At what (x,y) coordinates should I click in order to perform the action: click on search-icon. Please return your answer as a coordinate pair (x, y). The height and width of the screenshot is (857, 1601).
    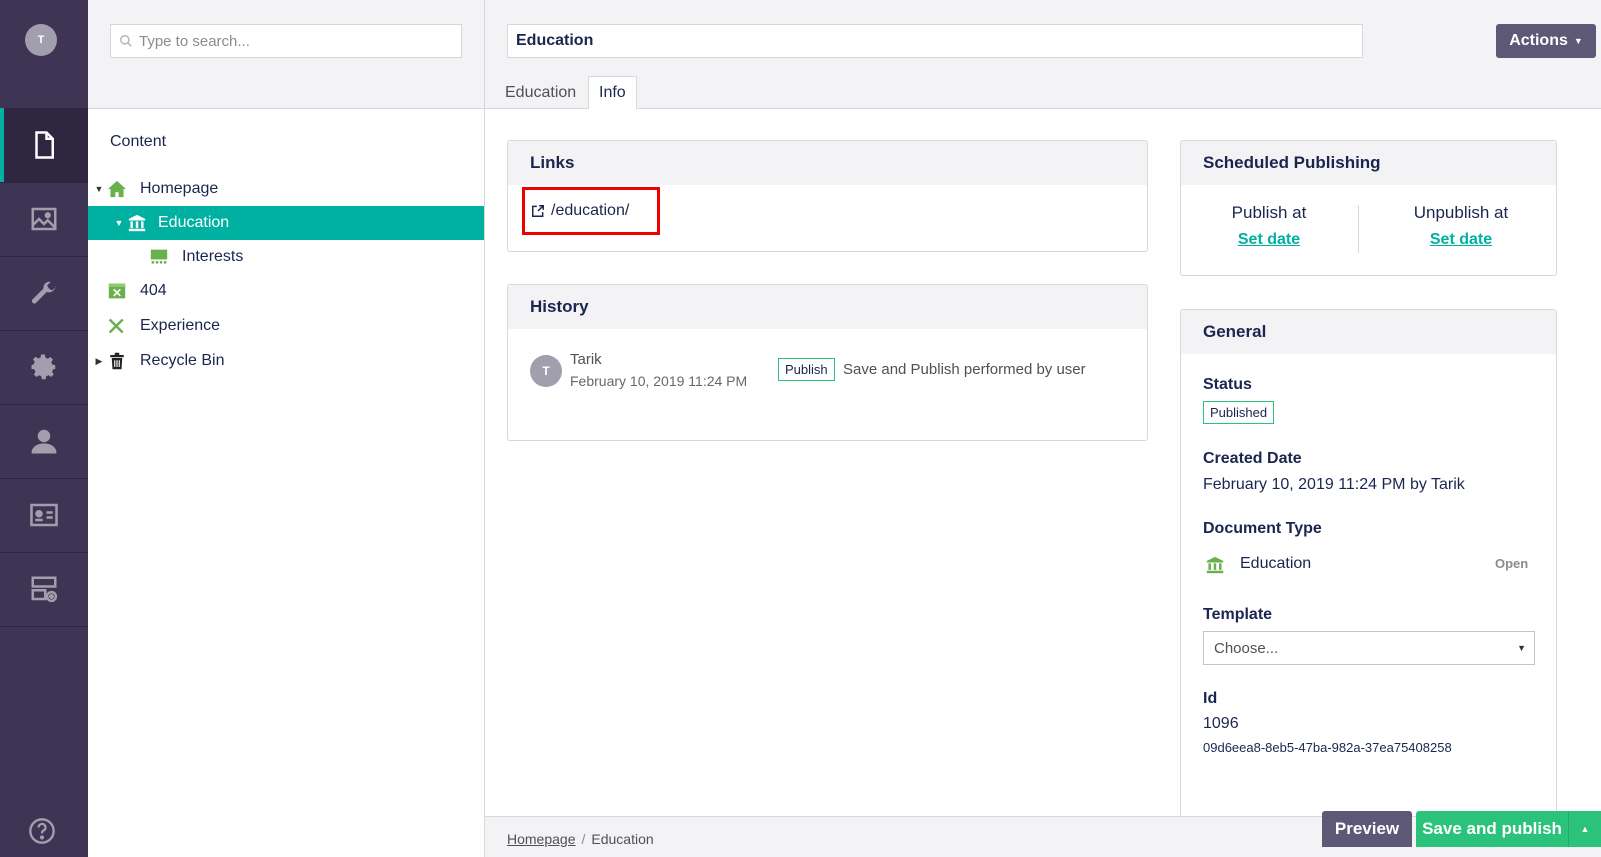
    Looking at the image, I should click on (126, 41).